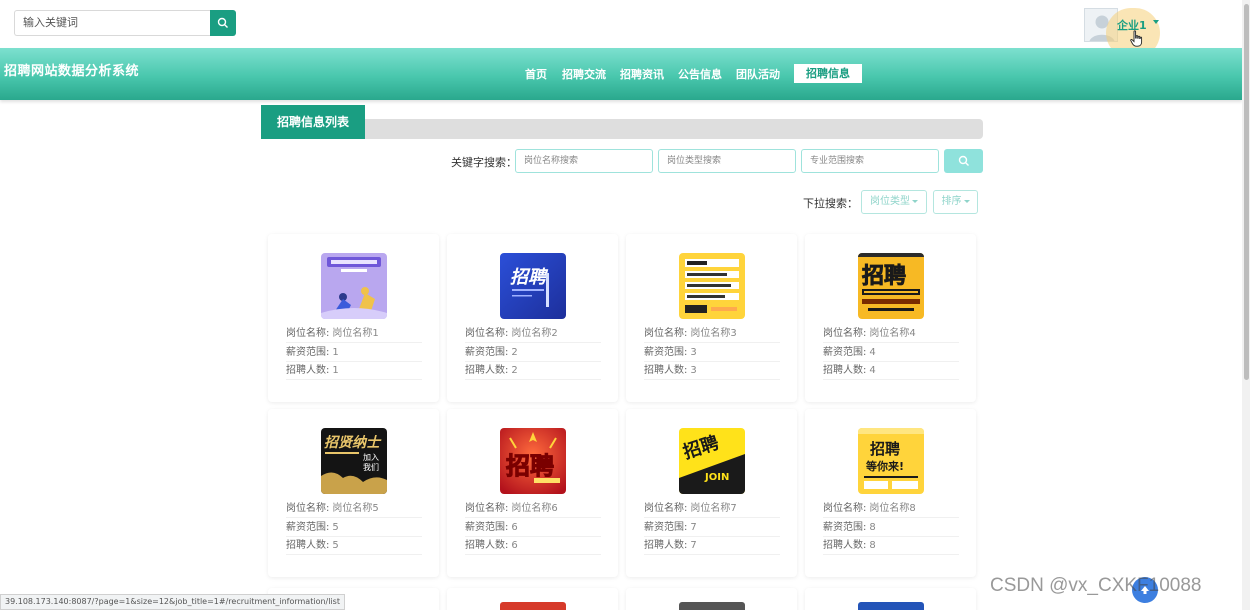 The width and height of the screenshot is (1250, 610). I want to click on job-name-field: 岗位名称: 岗位名称8, so click(891, 509).